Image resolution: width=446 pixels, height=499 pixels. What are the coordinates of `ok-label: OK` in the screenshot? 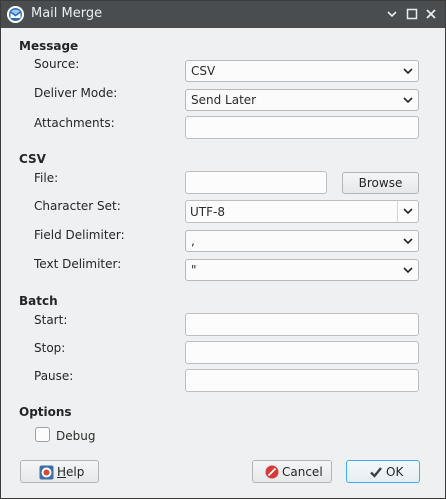 It's located at (395, 472).